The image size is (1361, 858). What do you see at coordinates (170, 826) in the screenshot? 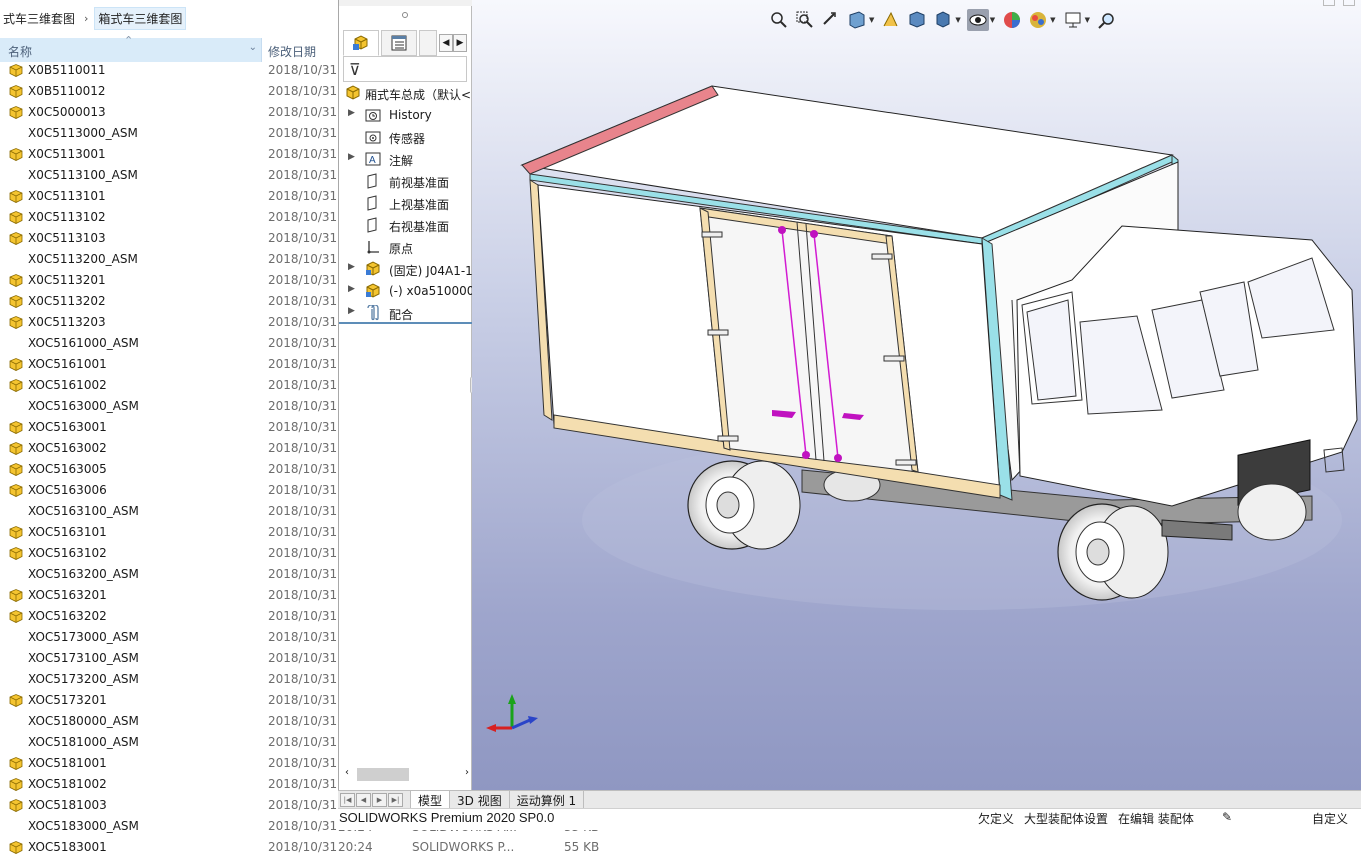
I see `file-row: XOC5183000_ASM 2018/10/31` at bounding box center [170, 826].